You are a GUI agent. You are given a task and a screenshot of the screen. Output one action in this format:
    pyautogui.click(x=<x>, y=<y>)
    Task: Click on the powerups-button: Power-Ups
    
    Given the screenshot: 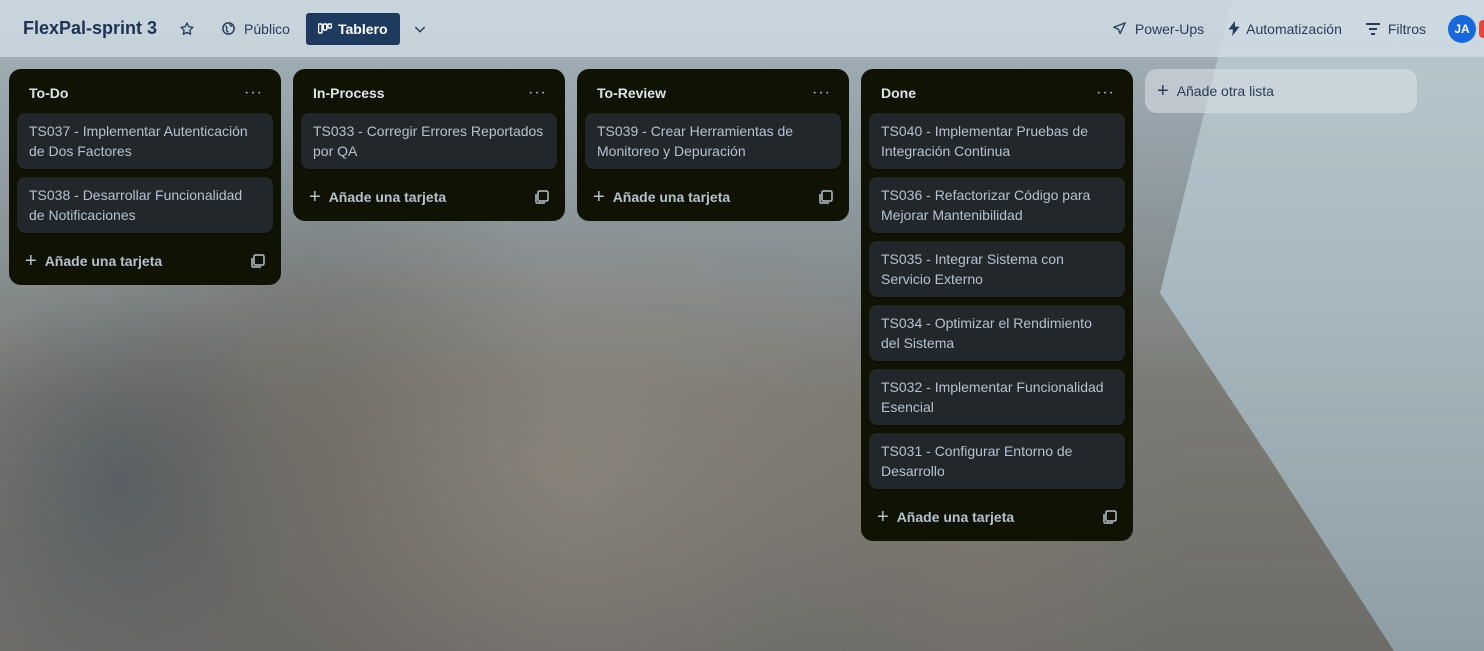 What is the action you would take?
    pyautogui.click(x=1158, y=29)
    